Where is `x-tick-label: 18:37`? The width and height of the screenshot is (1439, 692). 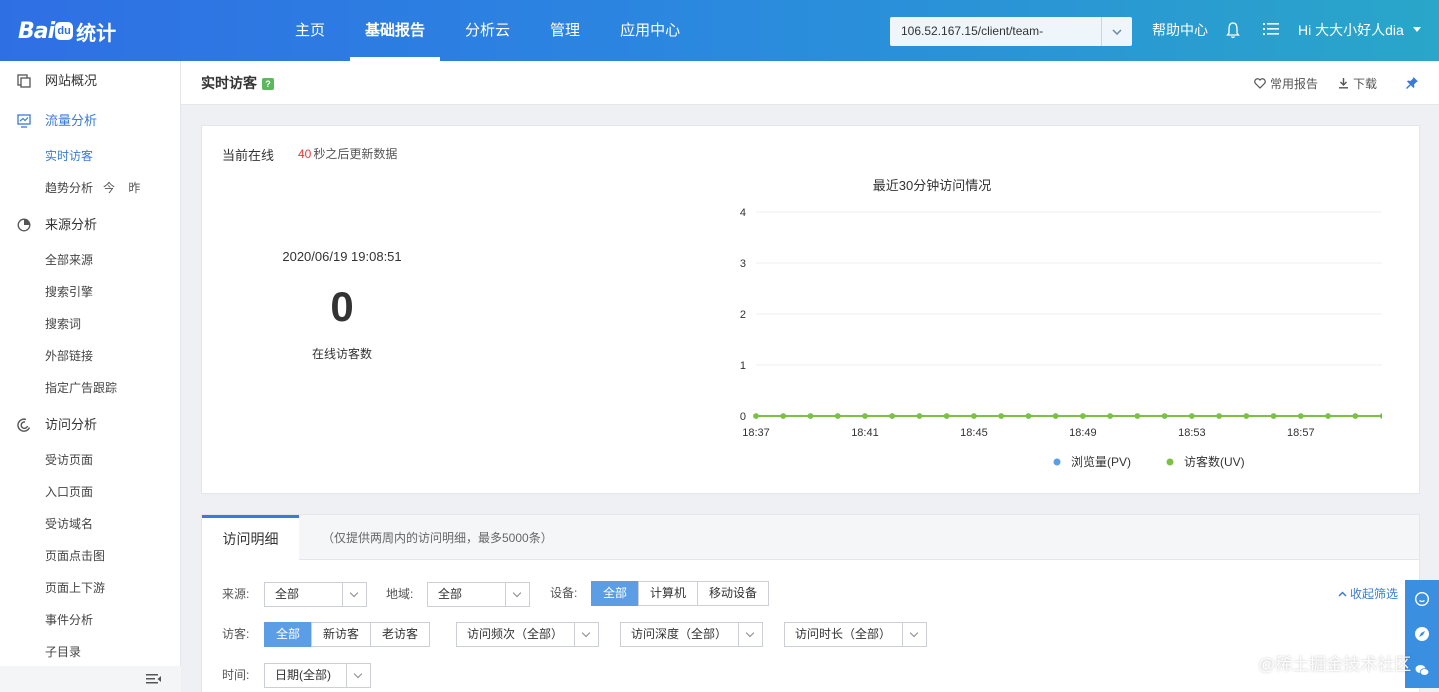 x-tick-label: 18:37 is located at coordinates (756, 433).